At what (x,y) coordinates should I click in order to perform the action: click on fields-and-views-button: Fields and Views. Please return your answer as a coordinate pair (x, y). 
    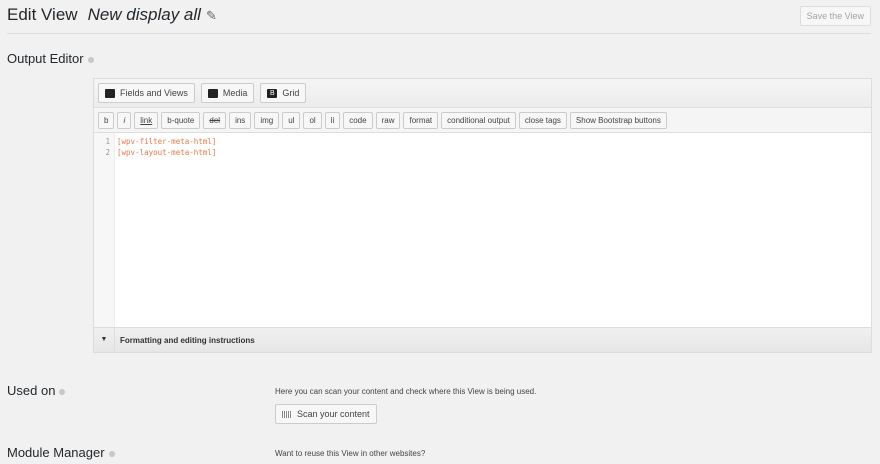
    Looking at the image, I should click on (146, 93).